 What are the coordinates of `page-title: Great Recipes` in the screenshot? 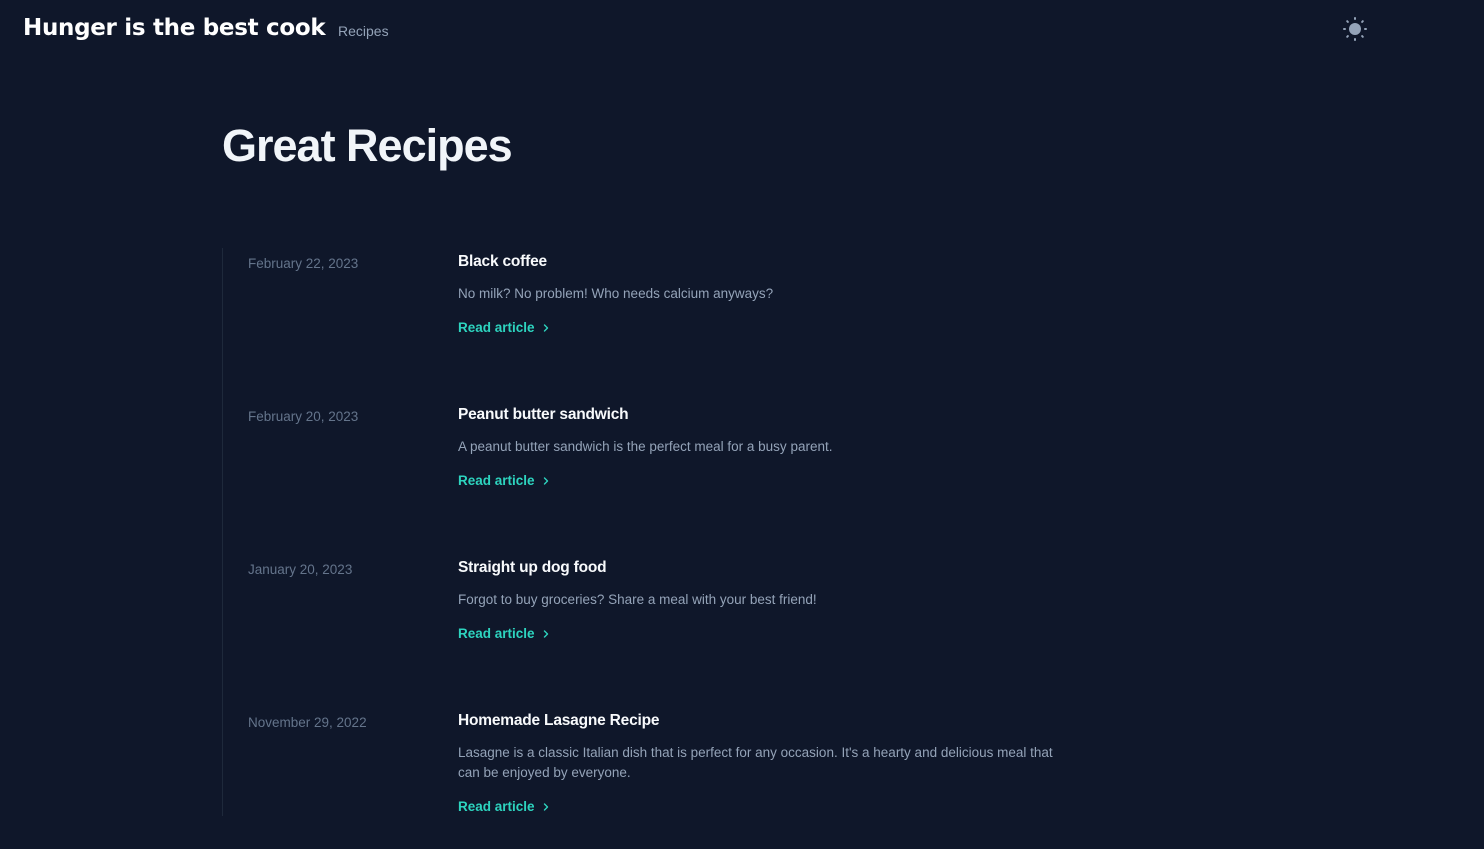 It's located at (367, 145).